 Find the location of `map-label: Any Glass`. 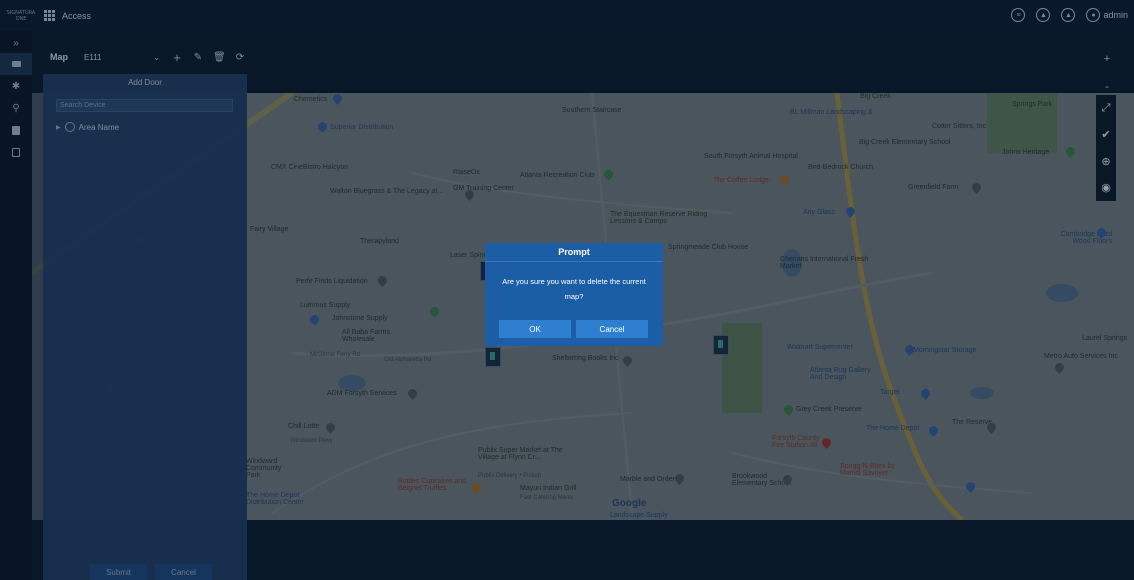

map-label: Any Glass is located at coordinates (819, 212).